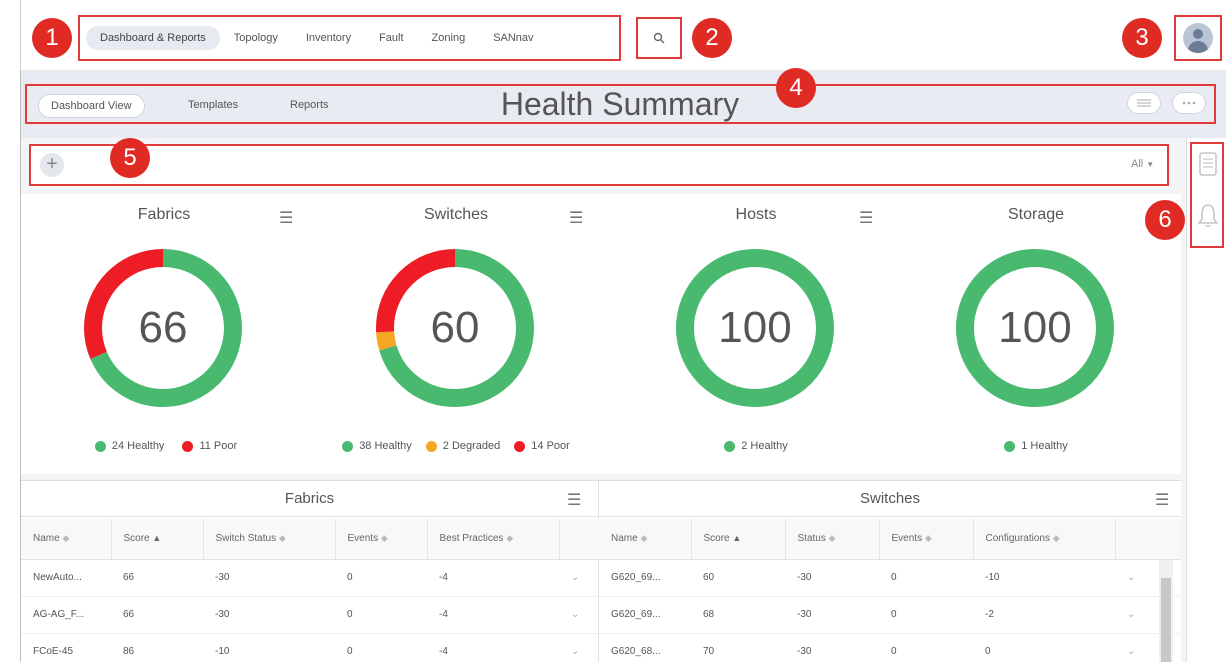 This screenshot has width=1226, height=662. I want to click on column-header-configurations: Configurations ◆, so click(1044, 539).